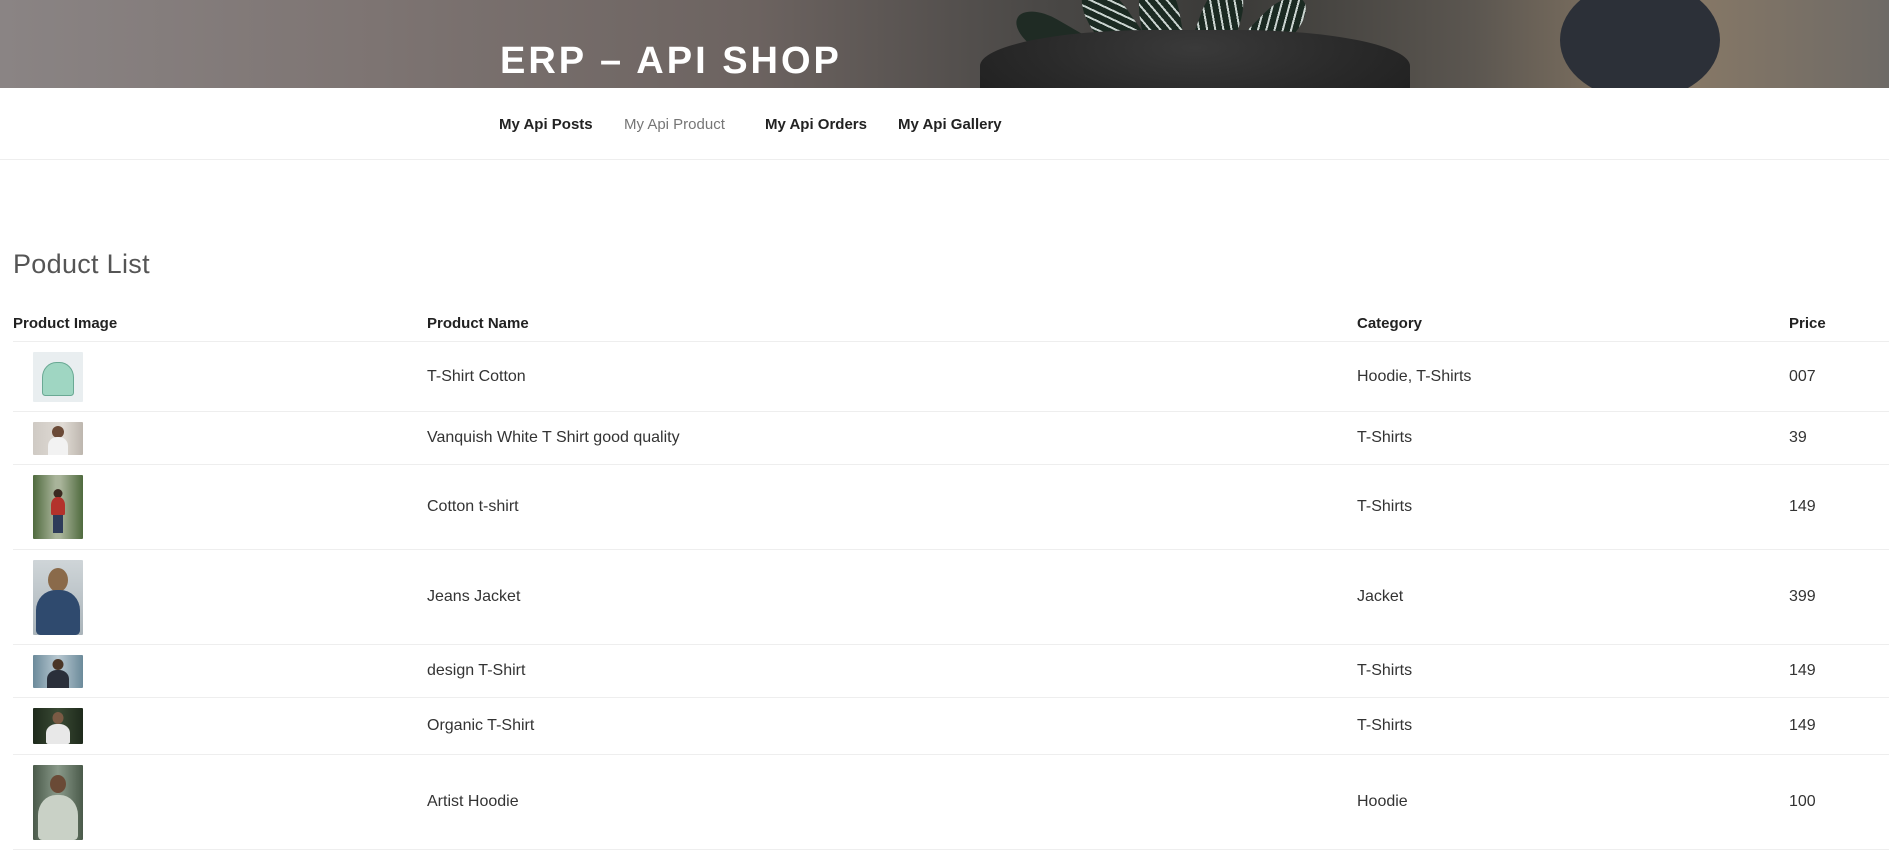 The width and height of the screenshot is (1889, 854). I want to click on table-row: Jeans Jacket Jacket 399, so click(951, 597).